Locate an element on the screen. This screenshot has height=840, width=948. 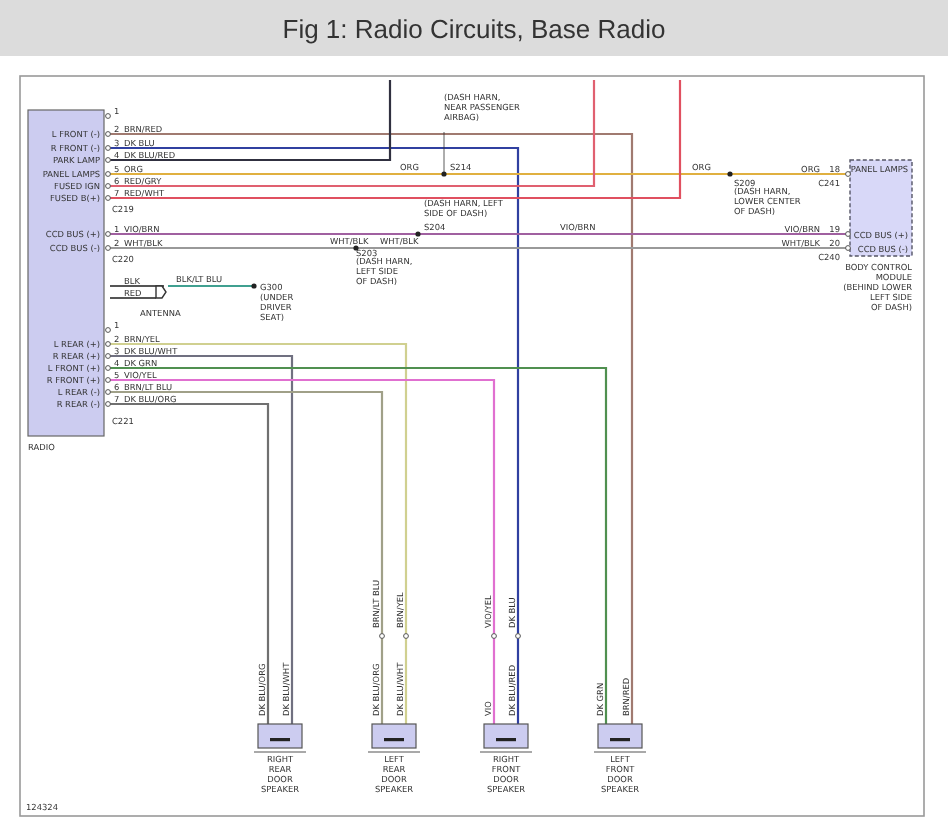
figure-title: Fig 1: Radio Circuits, Base Radio is located at coordinates (474, 28).